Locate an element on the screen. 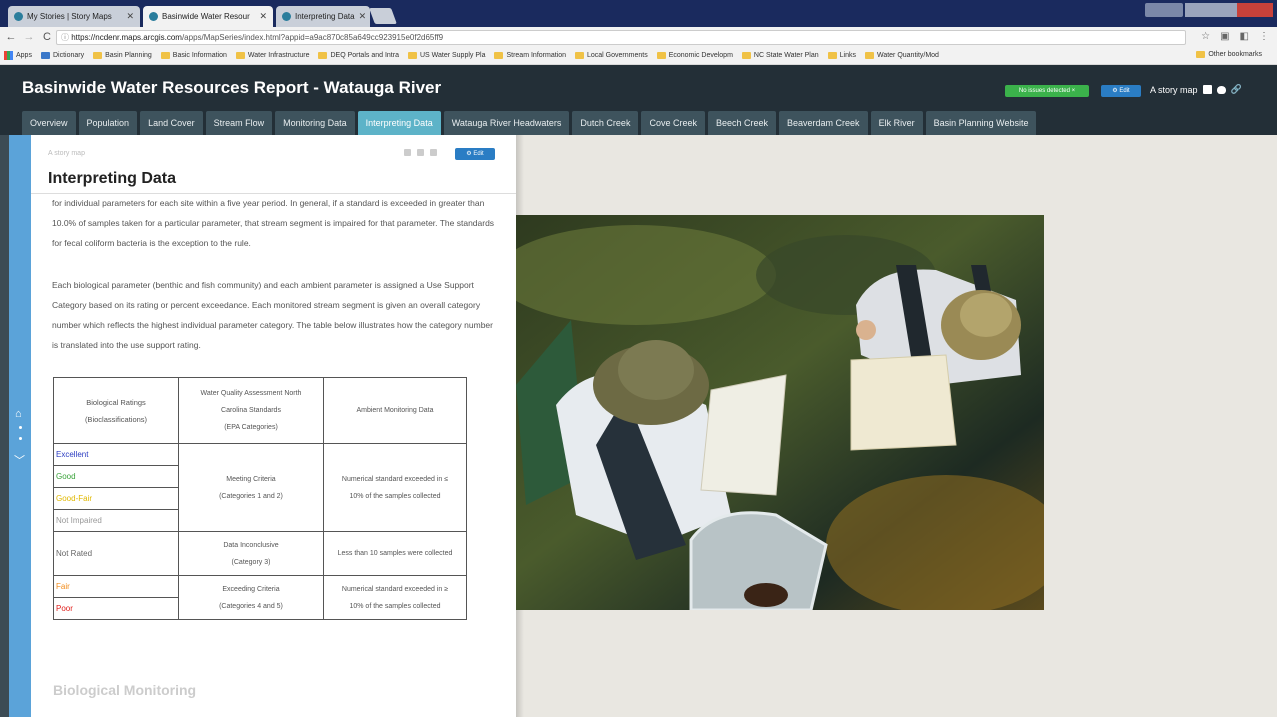 The height and width of the screenshot is (717, 1277). tab-elk-river: Elk River is located at coordinates (896, 123).